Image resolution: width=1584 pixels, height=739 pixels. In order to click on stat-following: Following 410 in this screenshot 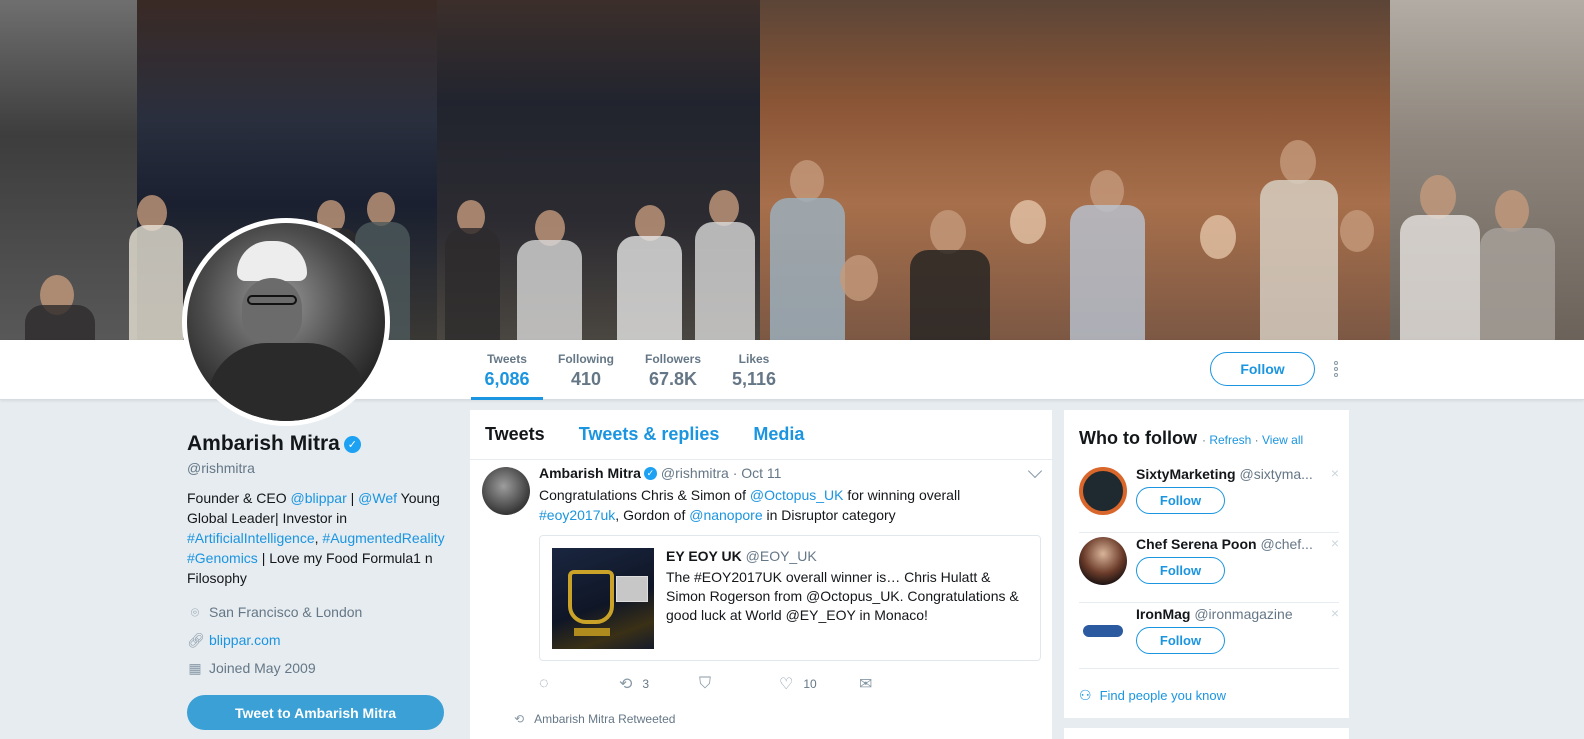, I will do `click(586, 370)`.